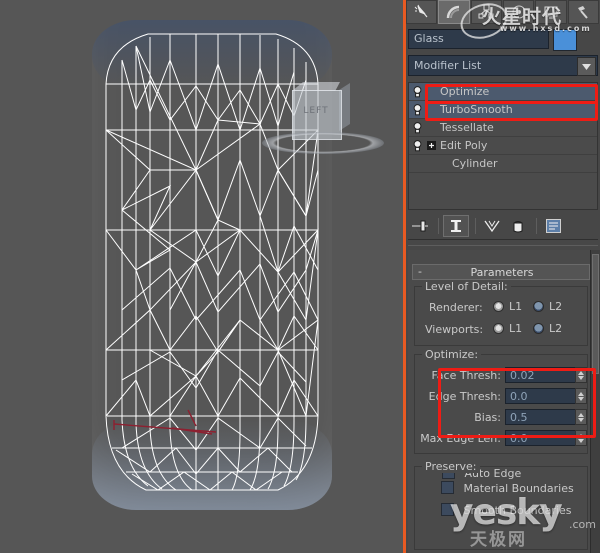  What do you see at coordinates (456, 226) in the screenshot?
I see `show-end-result-button` at bounding box center [456, 226].